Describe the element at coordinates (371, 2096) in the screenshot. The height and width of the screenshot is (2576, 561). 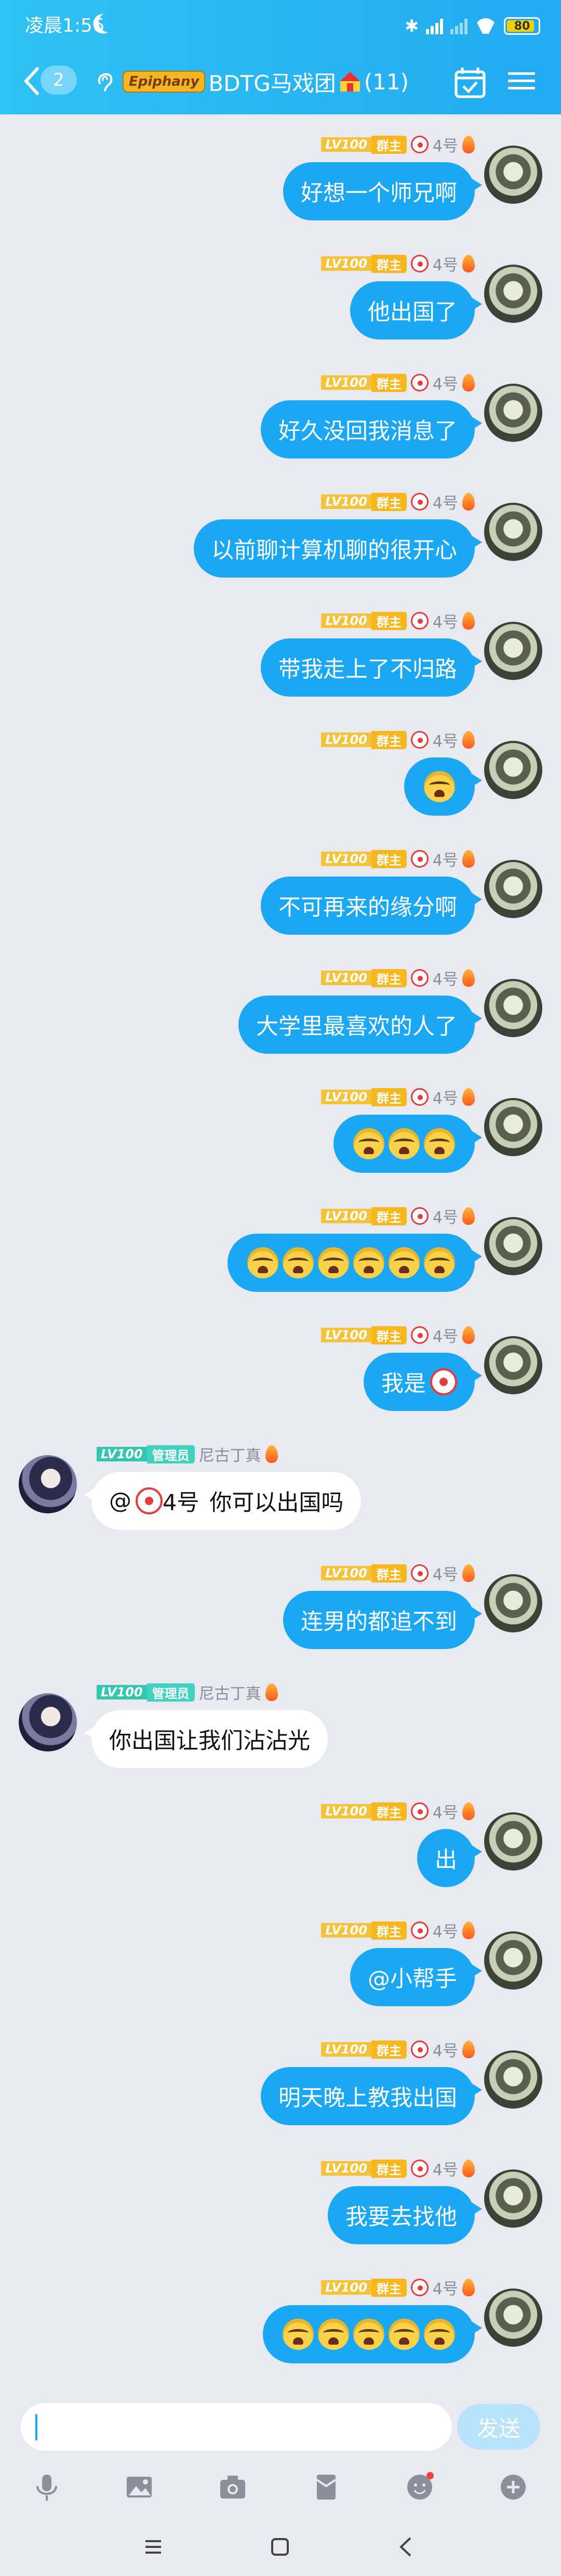
I see `message-bubble: 明天晚上教我出国` at that location.